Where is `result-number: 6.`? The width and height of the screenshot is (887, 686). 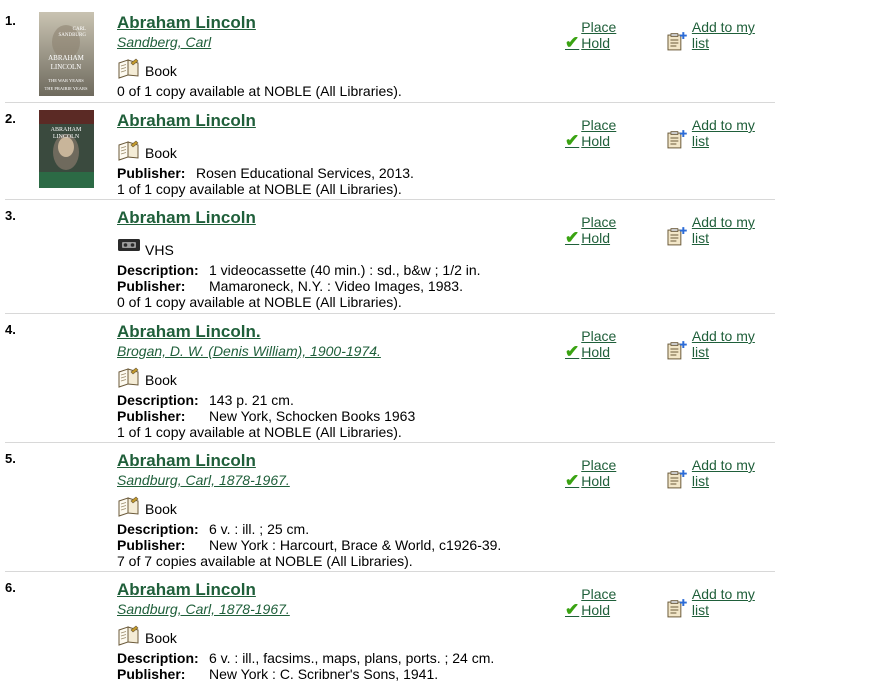
result-number: 6. is located at coordinates (10, 587).